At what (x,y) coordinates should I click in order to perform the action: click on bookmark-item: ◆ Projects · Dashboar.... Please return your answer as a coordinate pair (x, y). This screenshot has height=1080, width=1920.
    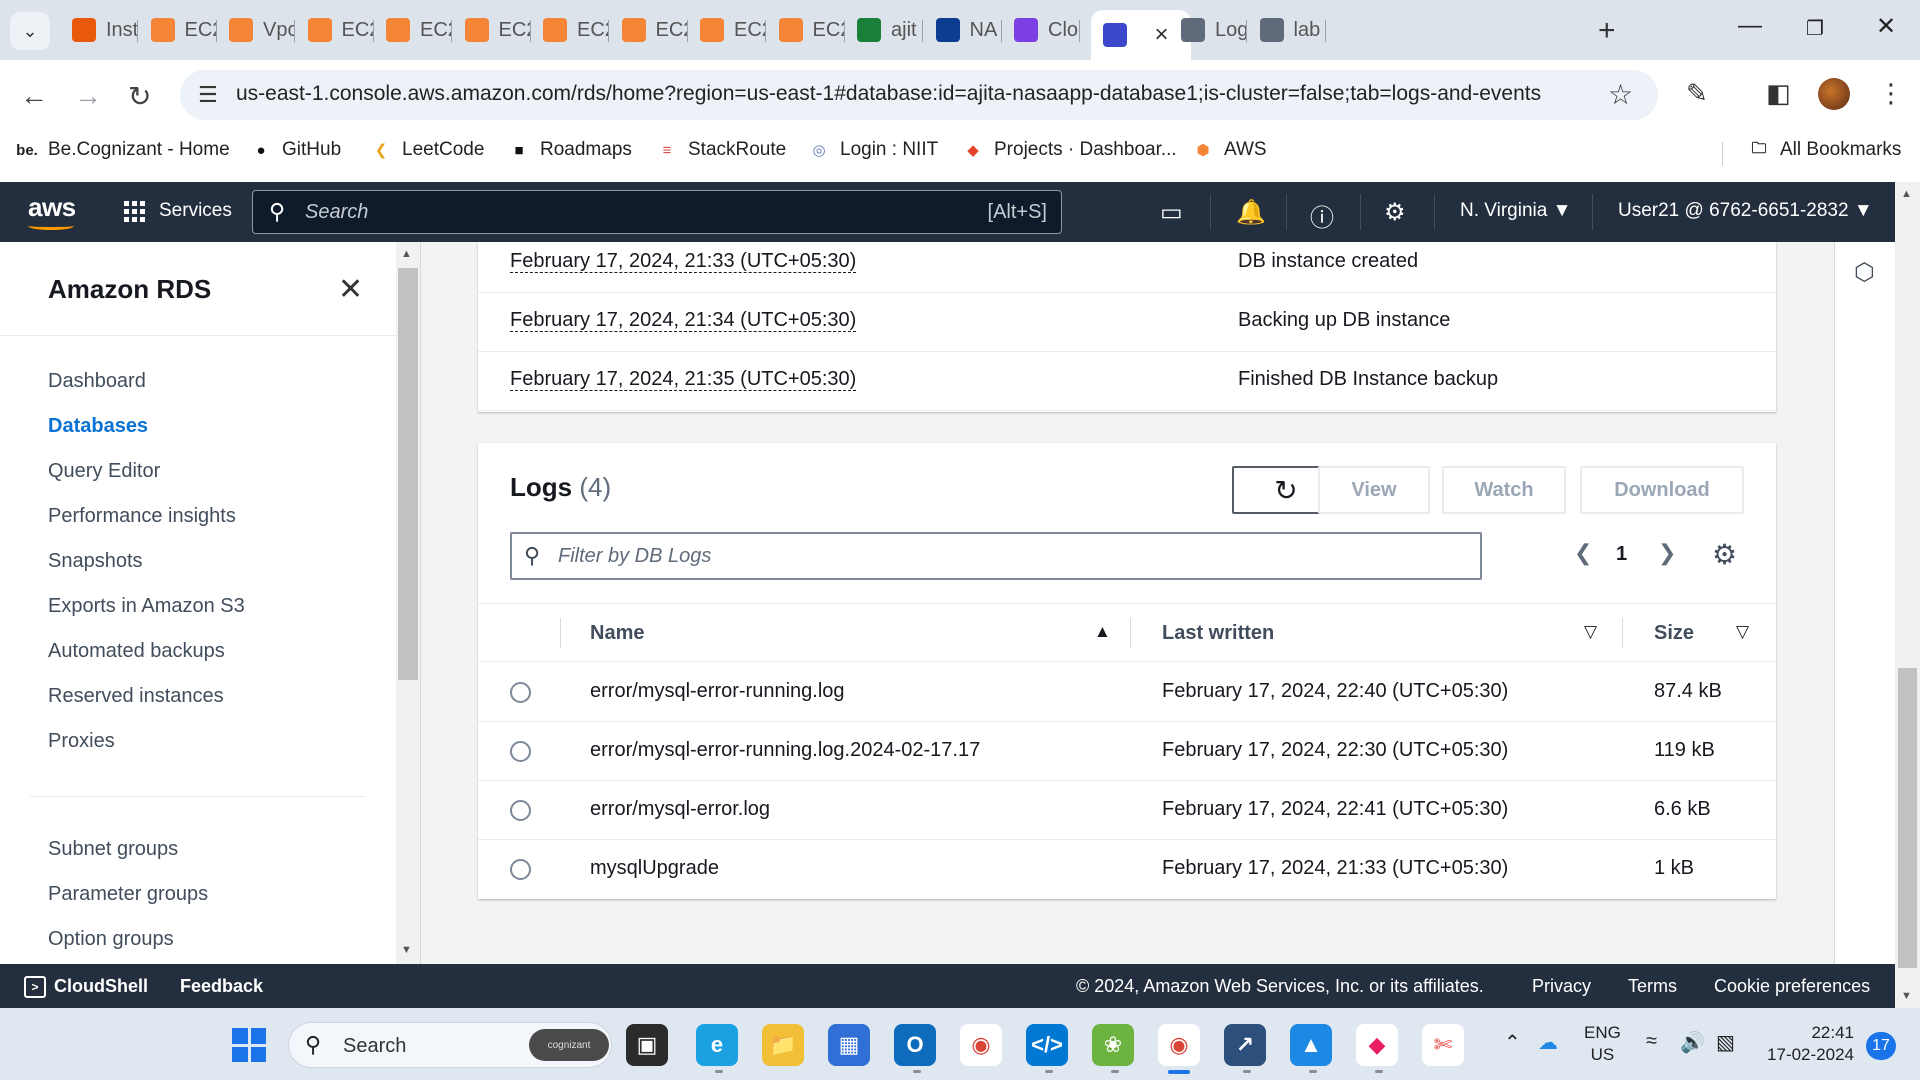
    Looking at the image, I should click on (1069, 150).